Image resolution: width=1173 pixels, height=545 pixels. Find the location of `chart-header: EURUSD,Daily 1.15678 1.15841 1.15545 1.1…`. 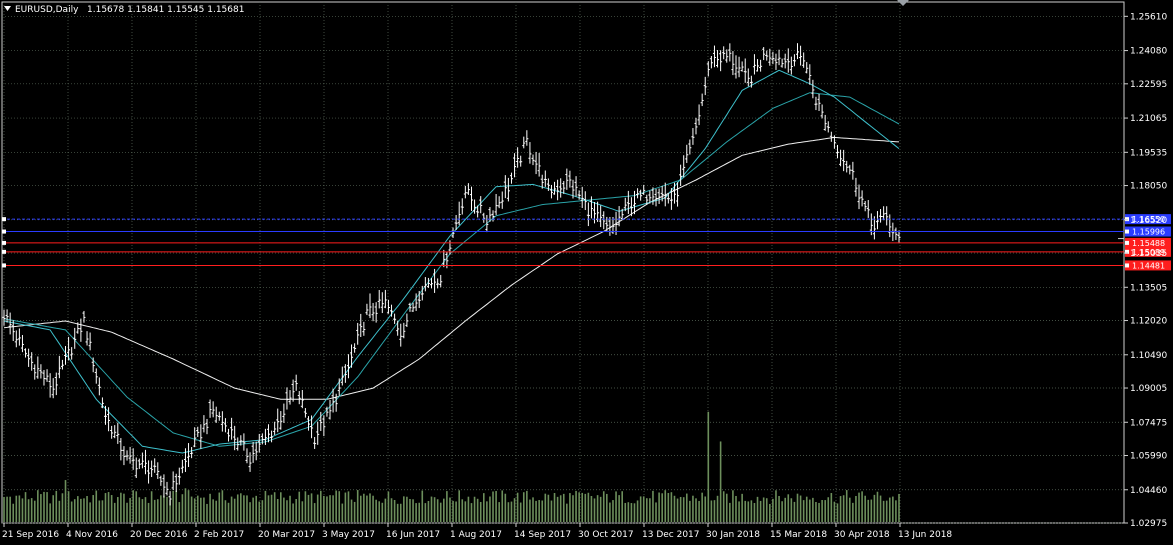

chart-header: EURUSD,Daily 1.15678 1.15841 1.15545 1.1… is located at coordinates (124, 10).